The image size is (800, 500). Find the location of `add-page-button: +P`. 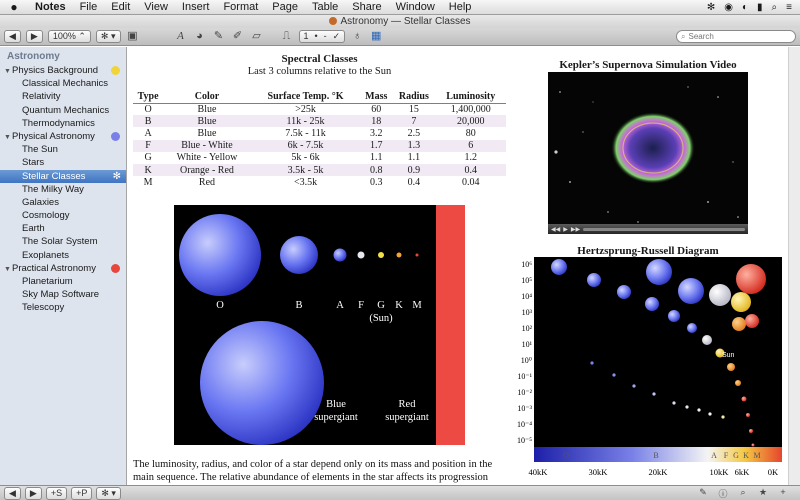

add-page-button: +P is located at coordinates (82, 493).